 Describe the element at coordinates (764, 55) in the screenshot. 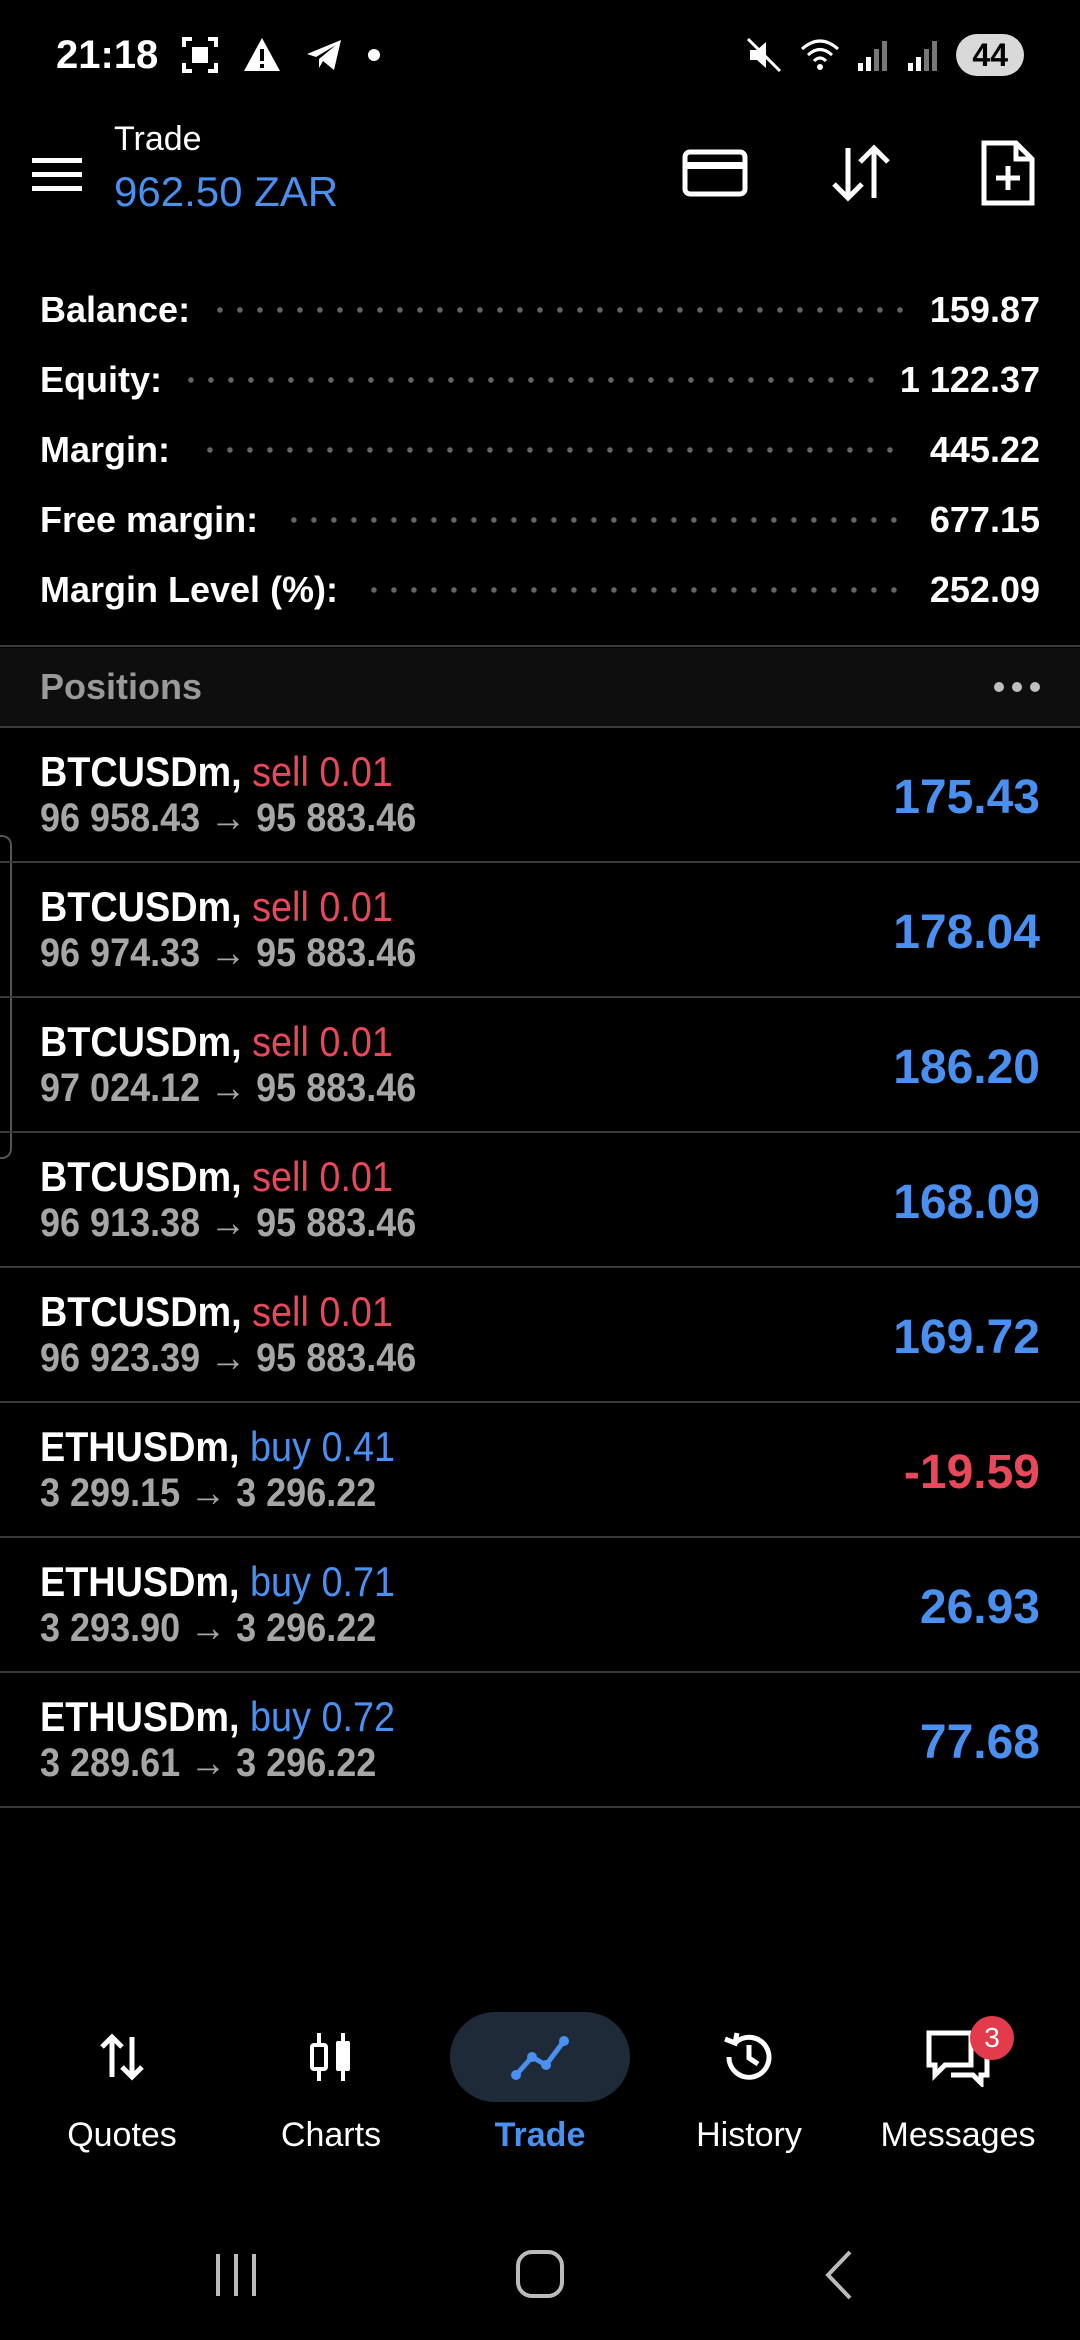

I see `mute-icon` at that location.